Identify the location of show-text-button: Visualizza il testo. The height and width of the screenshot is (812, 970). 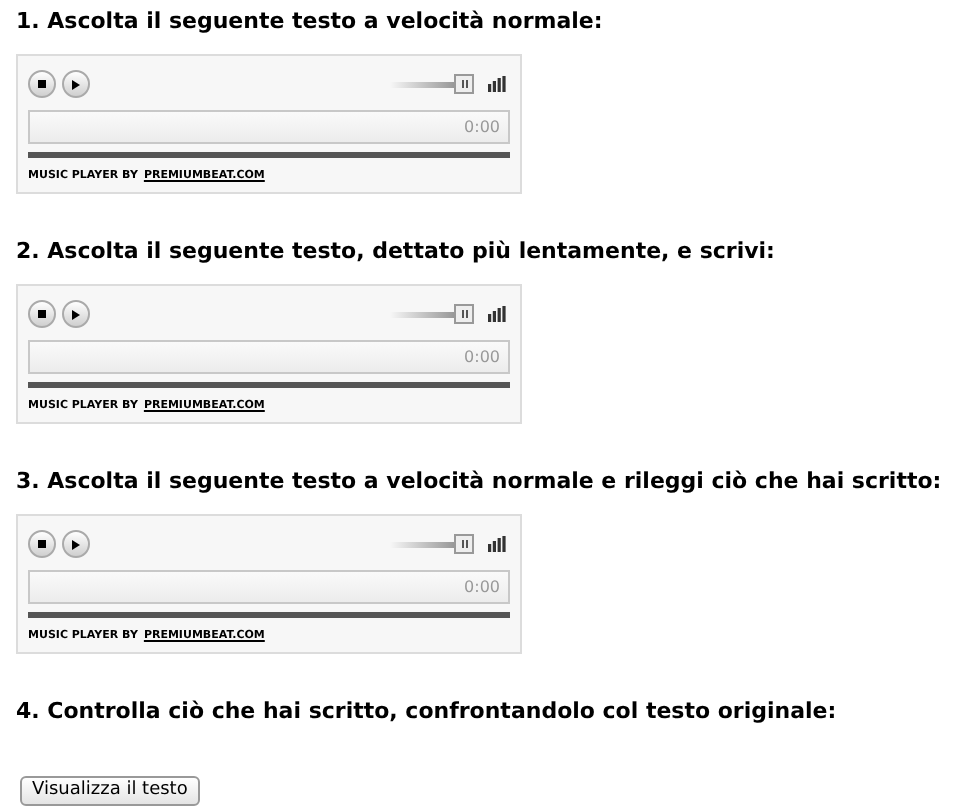
(110, 791).